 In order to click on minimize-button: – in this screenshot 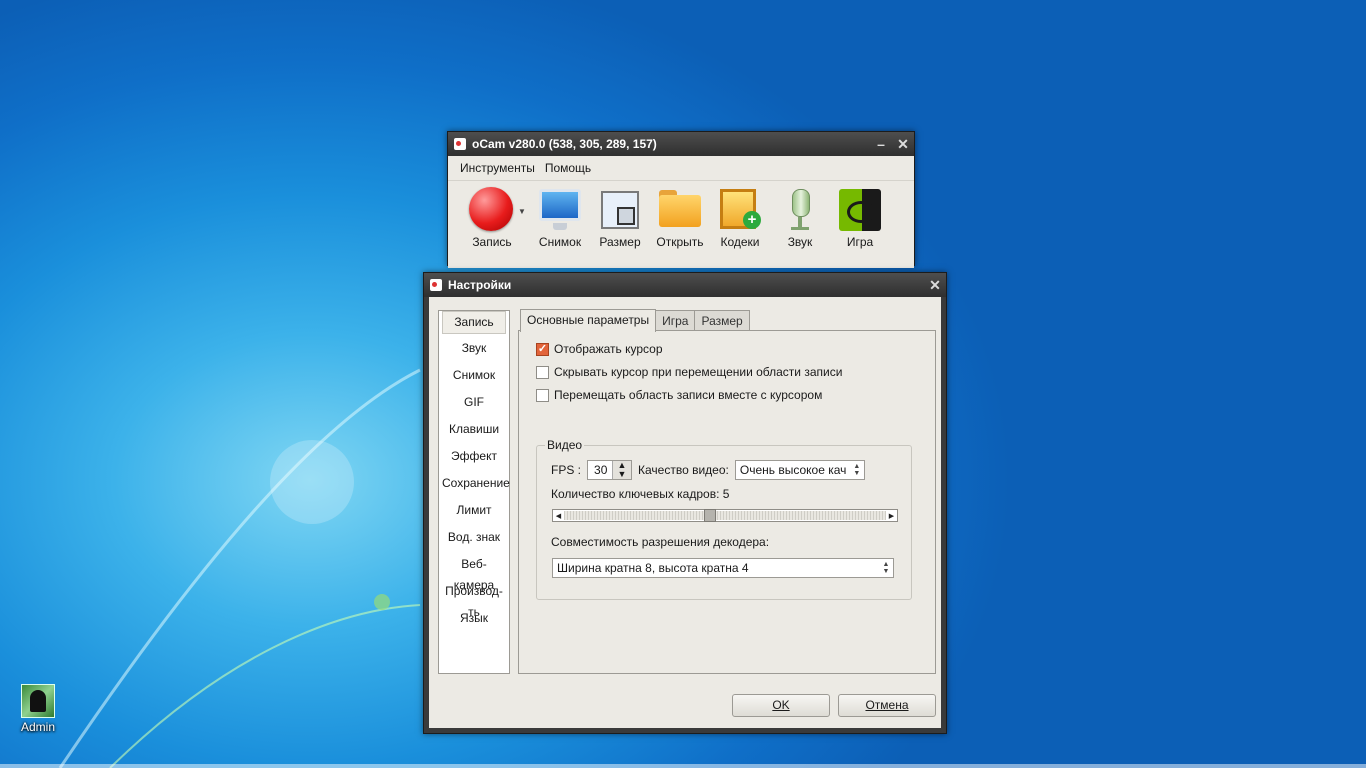, I will do `click(881, 144)`.